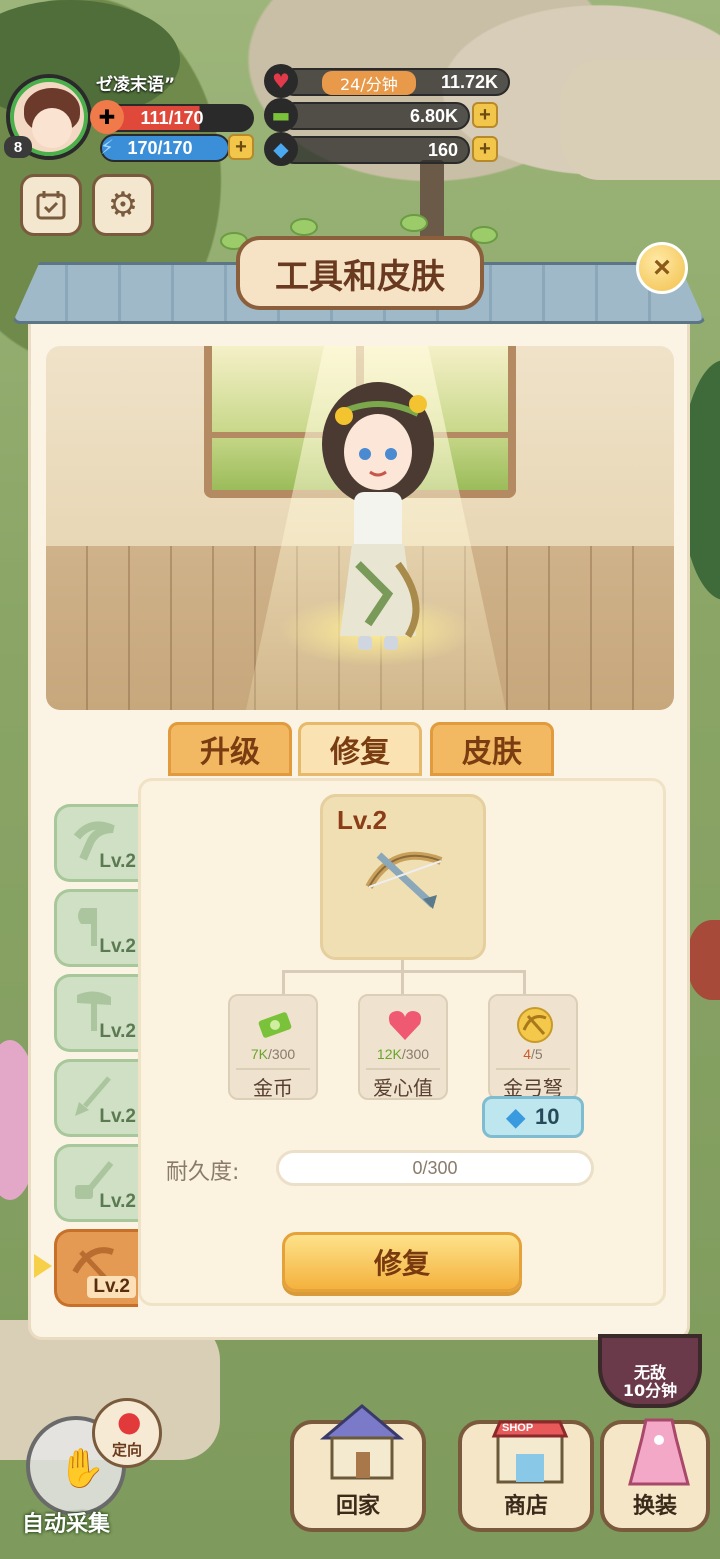 Image resolution: width=720 pixels, height=1559 pixels. I want to click on location-pin-icon: ●, so click(129, 1421).